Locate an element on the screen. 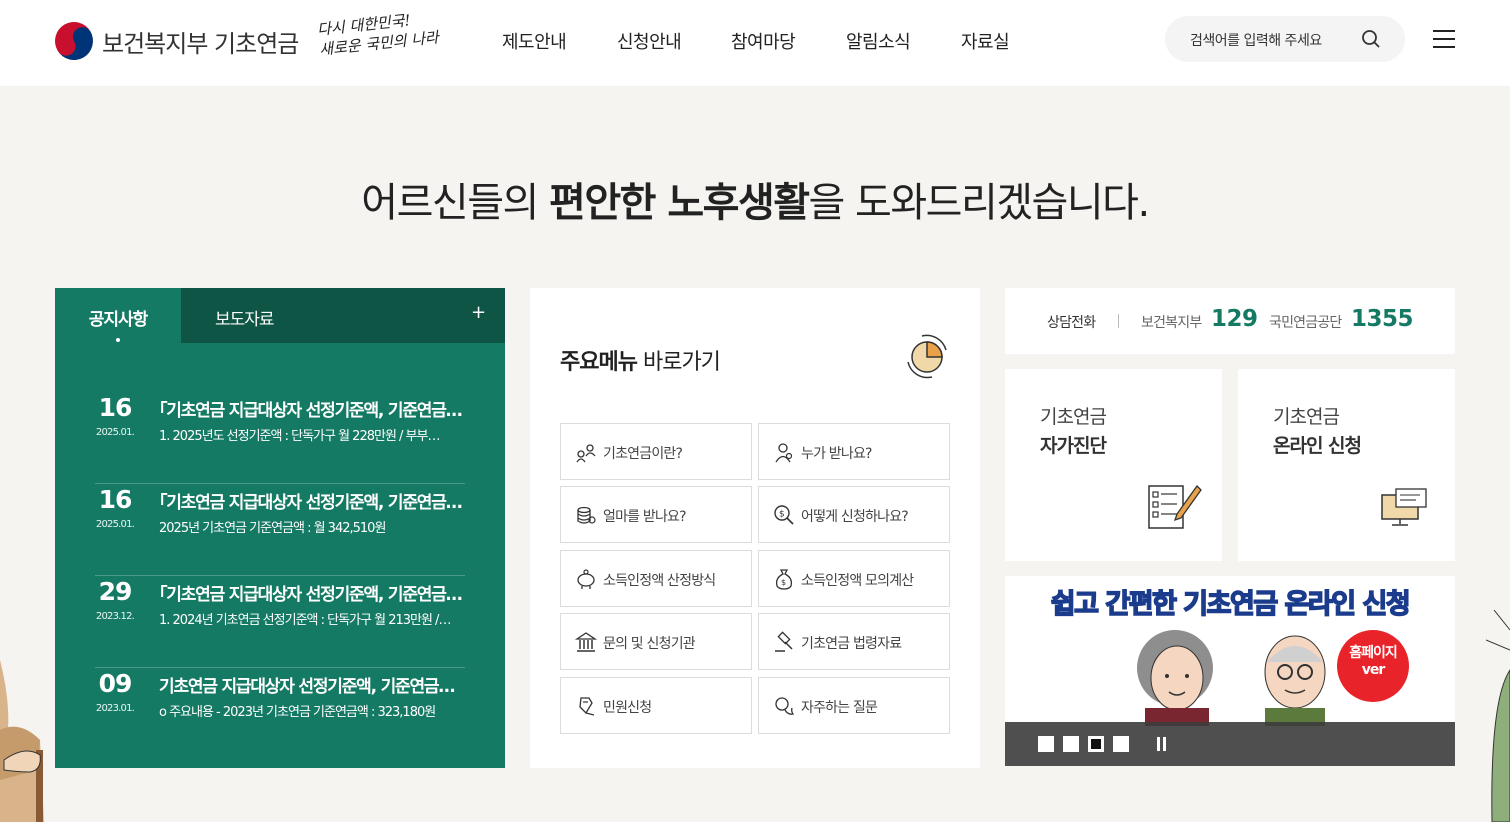 Image resolution: width=1510 pixels, height=822 pixels. contact-label: 상담전화 is located at coordinates (1071, 323).